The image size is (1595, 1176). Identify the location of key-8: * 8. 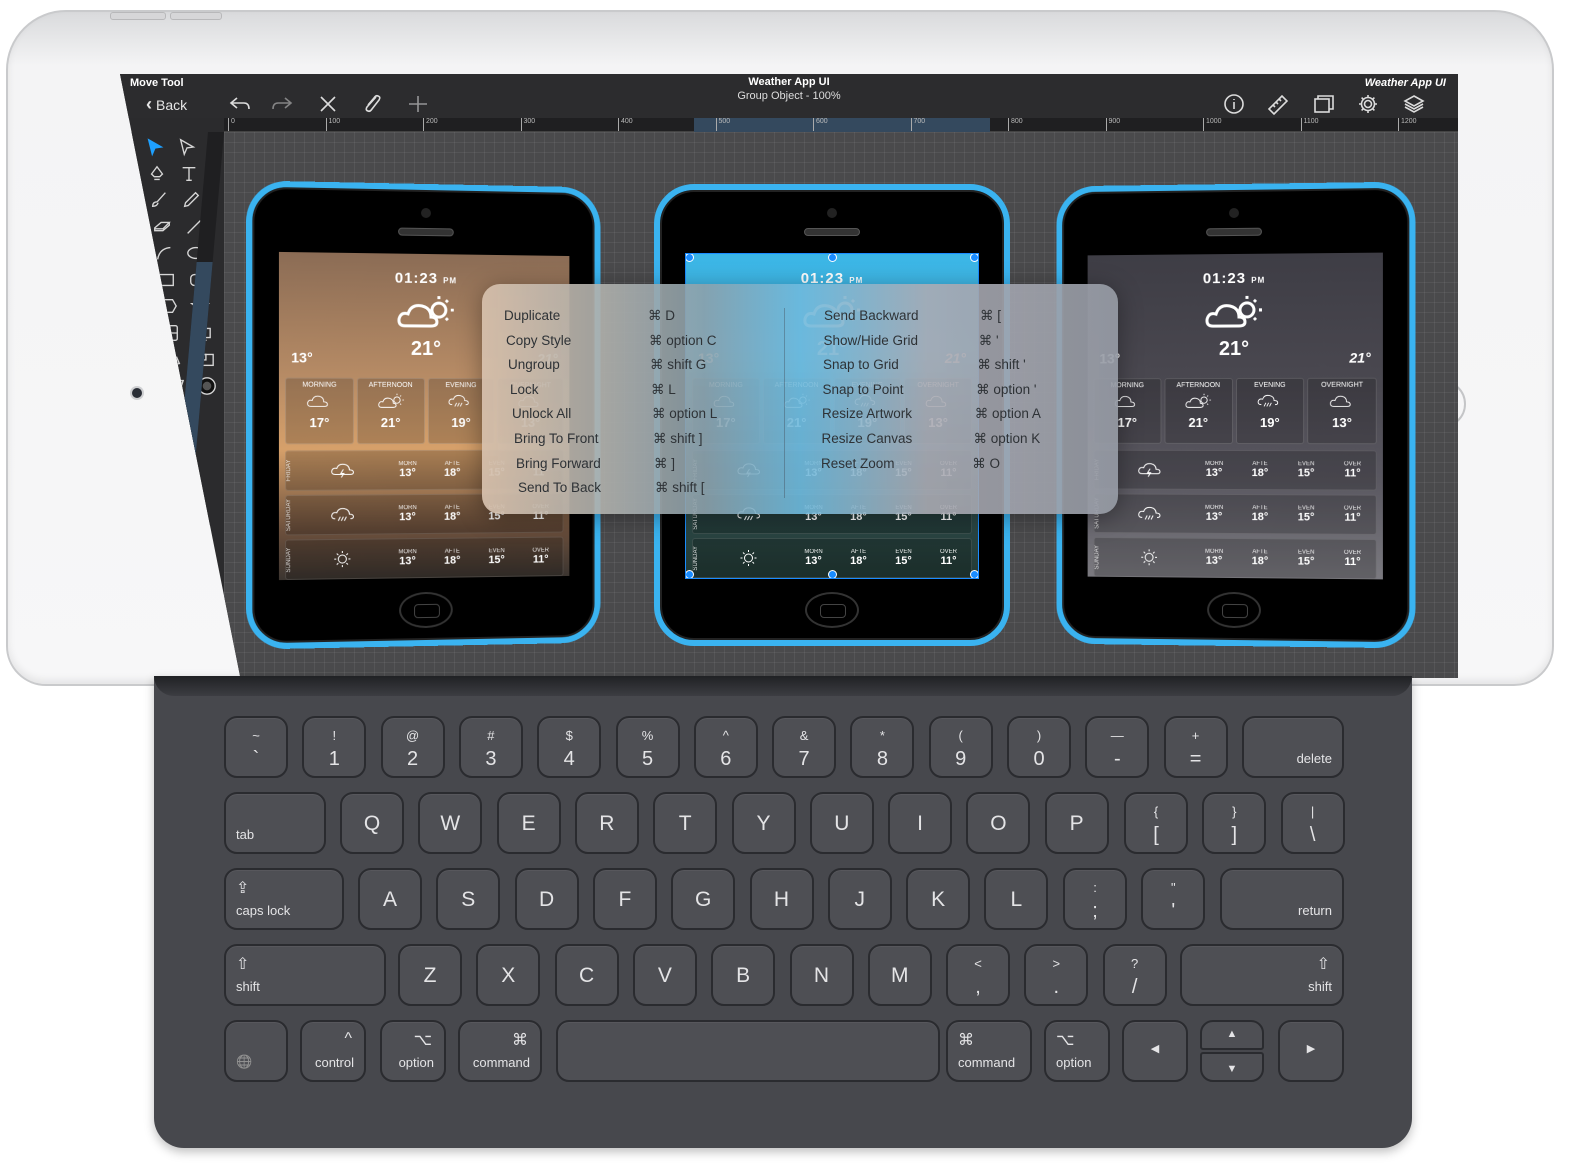
(882, 747).